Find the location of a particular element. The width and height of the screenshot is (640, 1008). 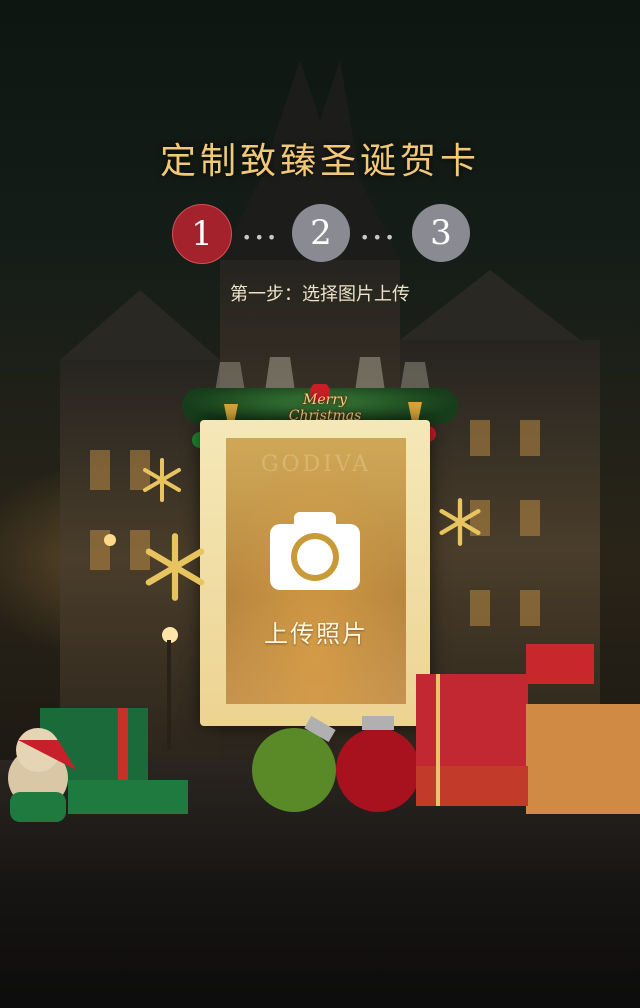

ornament-balls-icon is located at coordinates (336, 764).